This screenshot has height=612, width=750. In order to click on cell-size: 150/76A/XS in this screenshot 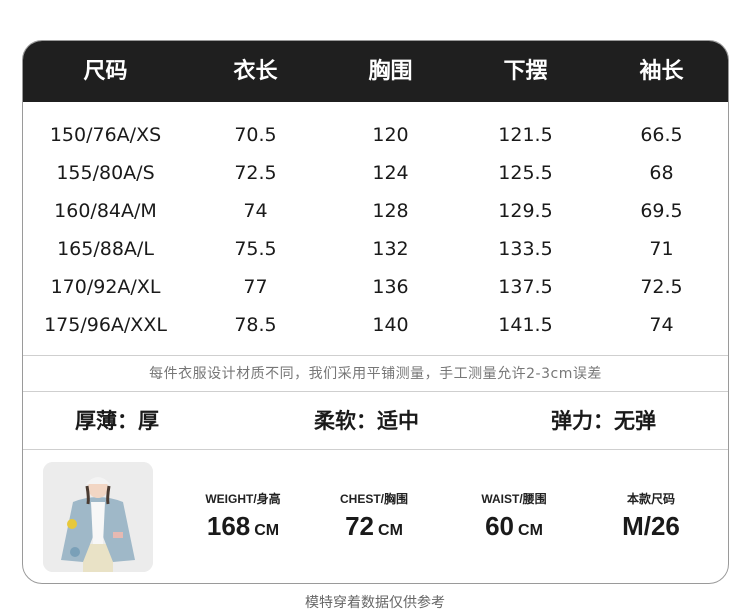, I will do `click(105, 135)`.